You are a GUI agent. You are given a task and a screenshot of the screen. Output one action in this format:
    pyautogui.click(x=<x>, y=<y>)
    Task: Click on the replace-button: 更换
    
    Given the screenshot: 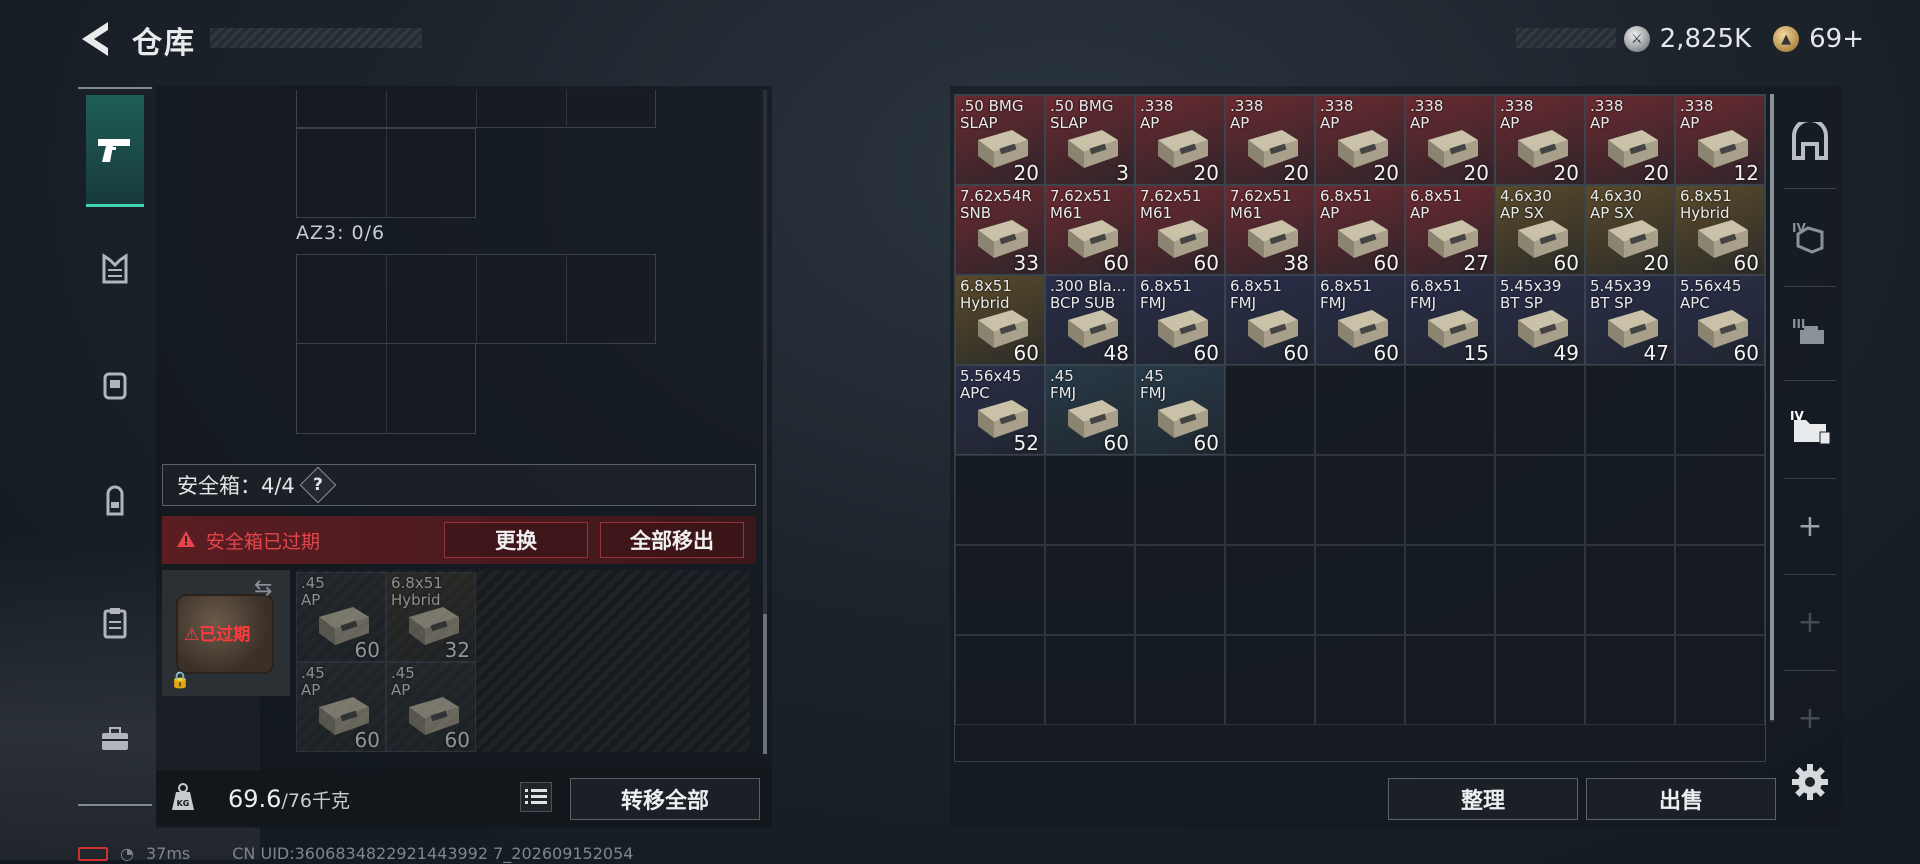 What is the action you would take?
    pyautogui.click(x=516, y=540)
    